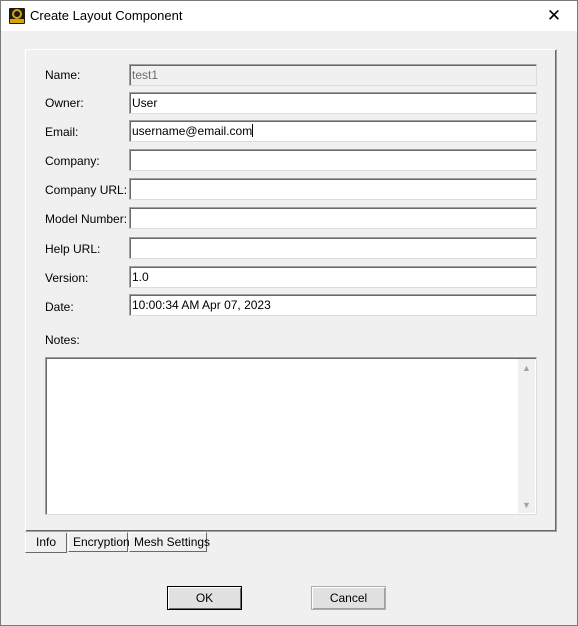 This screenshot has width=578, height=626. I want to click on email-field: username@email.com, so click(333, 131).